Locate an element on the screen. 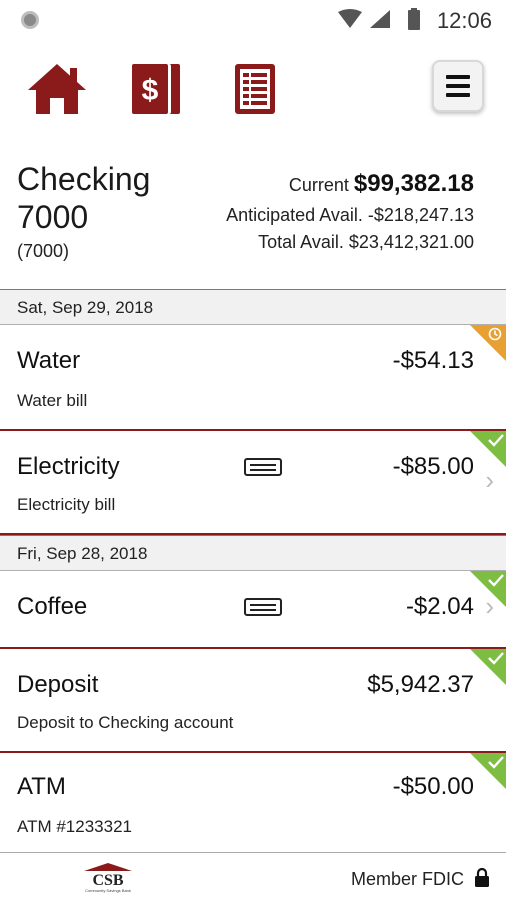 The height and width of the screenshot is (901, 506). transaction-title: Deposit is located at coordinates (58, 684).